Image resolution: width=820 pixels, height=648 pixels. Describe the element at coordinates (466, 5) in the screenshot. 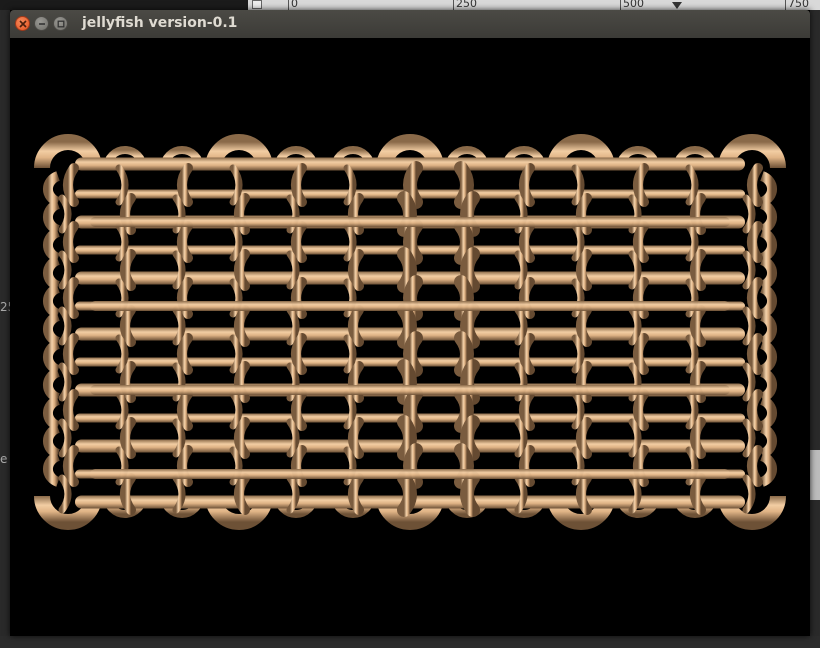

I see `ruler-label: 250` at that location.